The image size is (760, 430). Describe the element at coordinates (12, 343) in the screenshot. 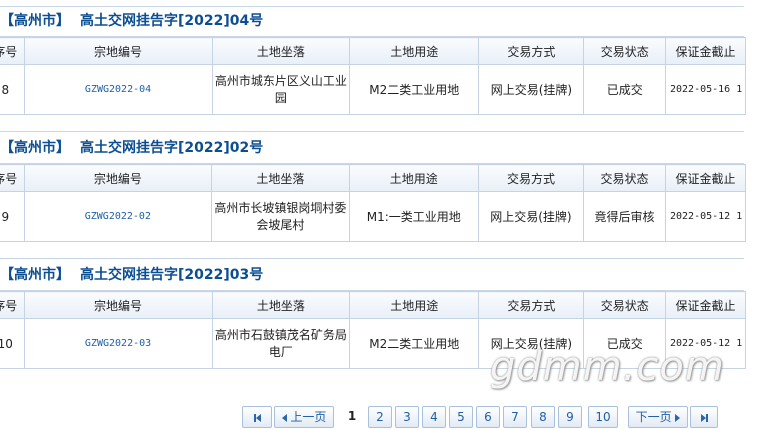

I see `cell-seq: 10` at that location.